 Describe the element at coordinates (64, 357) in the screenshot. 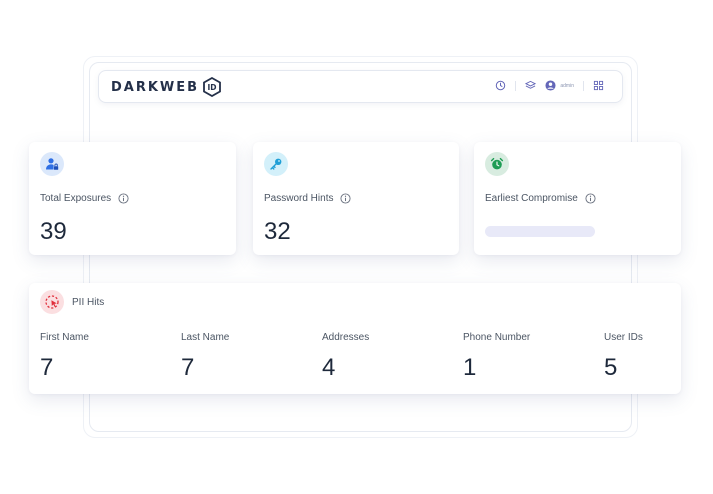

I see `pii-first-name: First Name 7` at that location.